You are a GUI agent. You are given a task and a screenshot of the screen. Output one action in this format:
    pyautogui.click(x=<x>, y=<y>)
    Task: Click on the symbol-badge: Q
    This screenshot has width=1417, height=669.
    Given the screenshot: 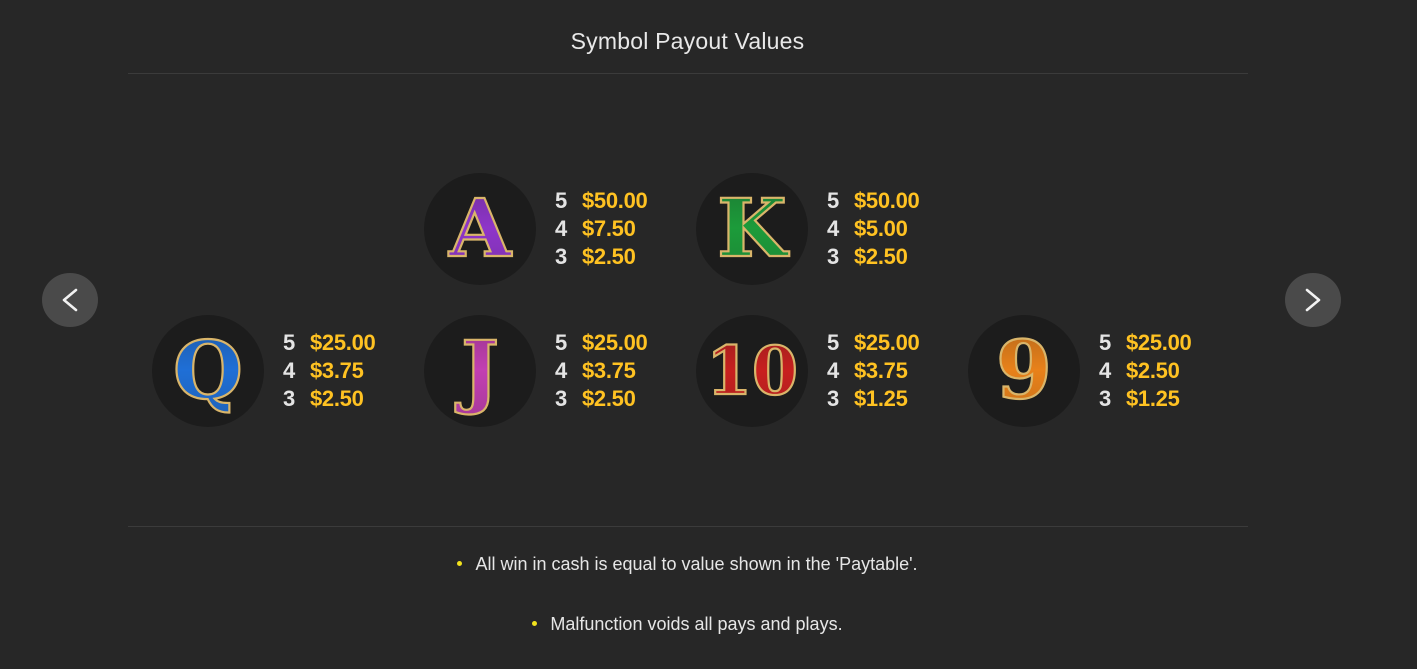 What is the action you would take?
    pyautogui.click(x=208, y=371)
    